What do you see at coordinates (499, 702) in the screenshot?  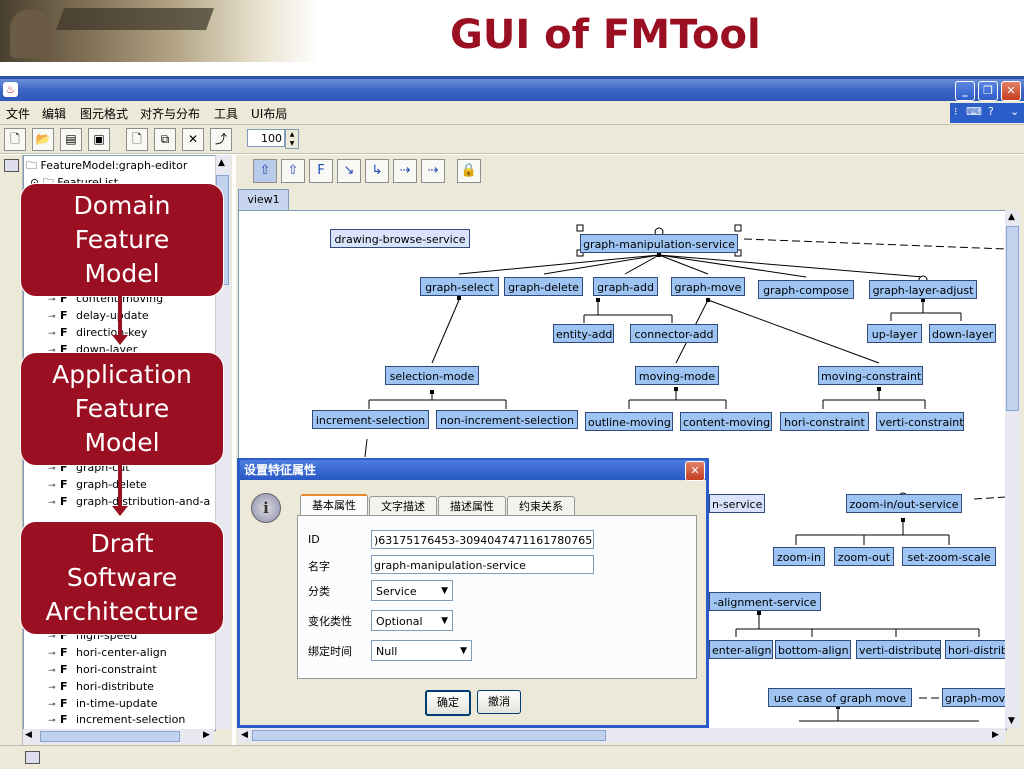 I see `cancel-button: 撤消` at bounding box center [499, 702].